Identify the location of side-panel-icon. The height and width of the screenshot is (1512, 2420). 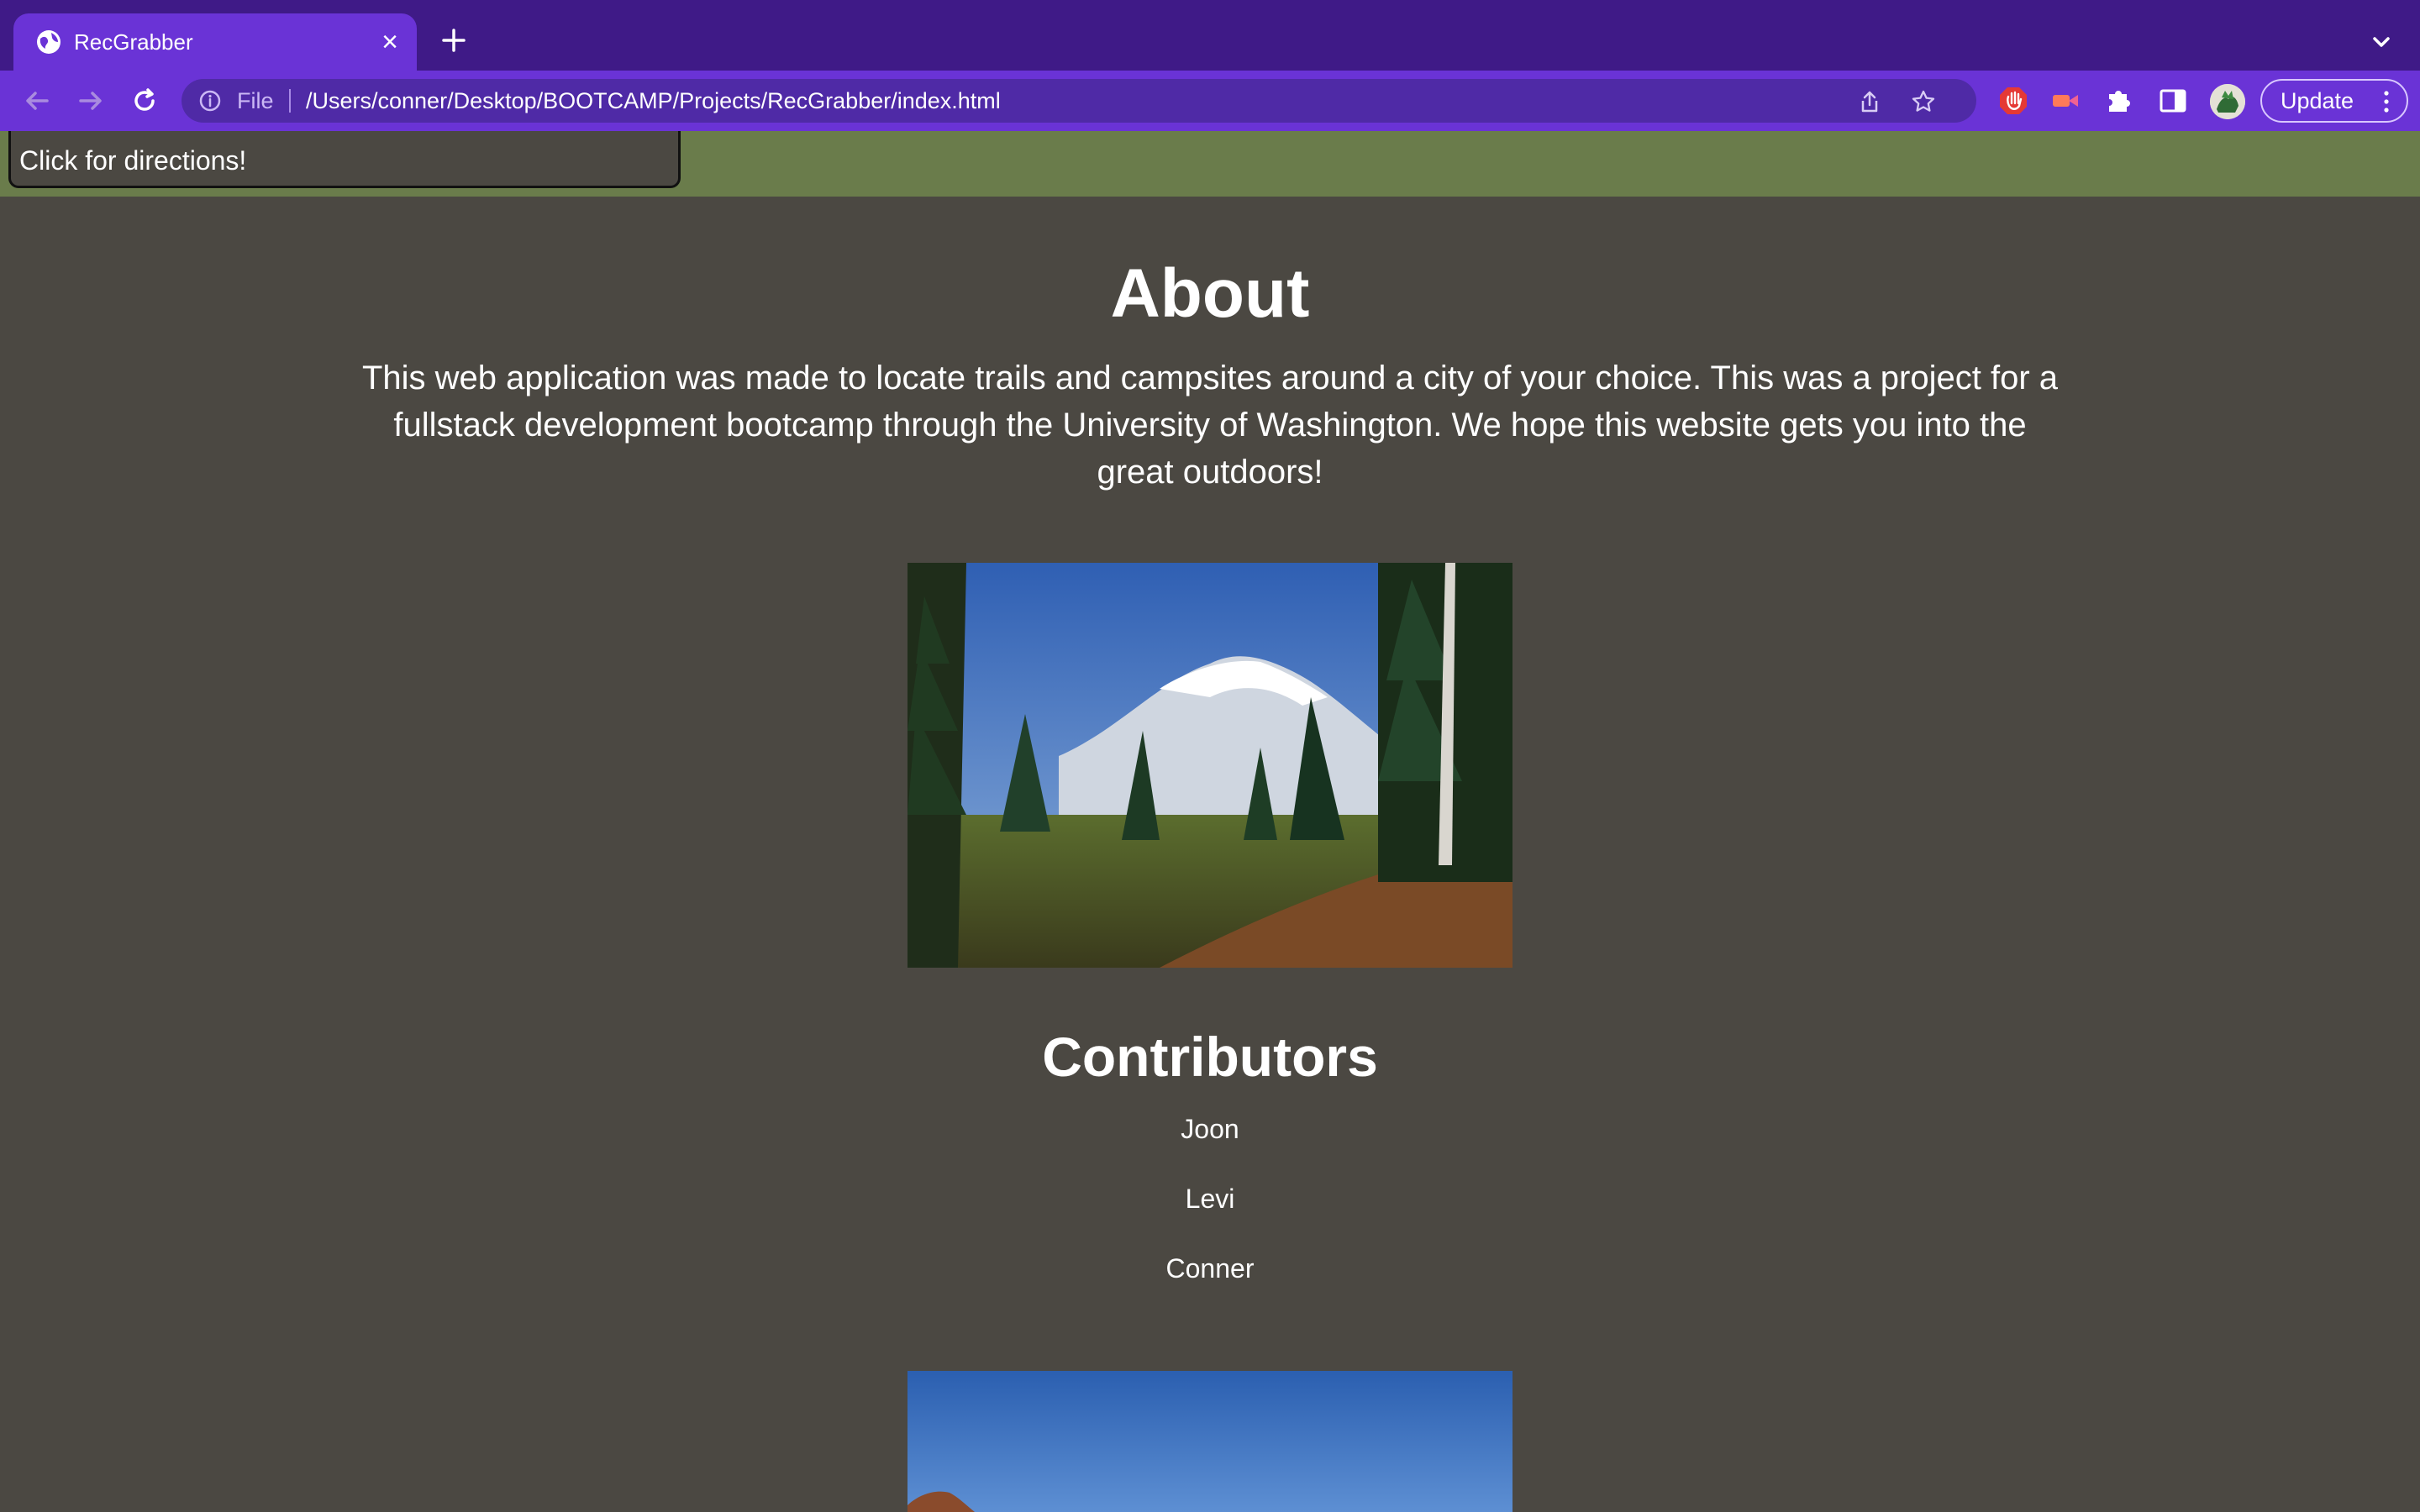
(2173, 101).